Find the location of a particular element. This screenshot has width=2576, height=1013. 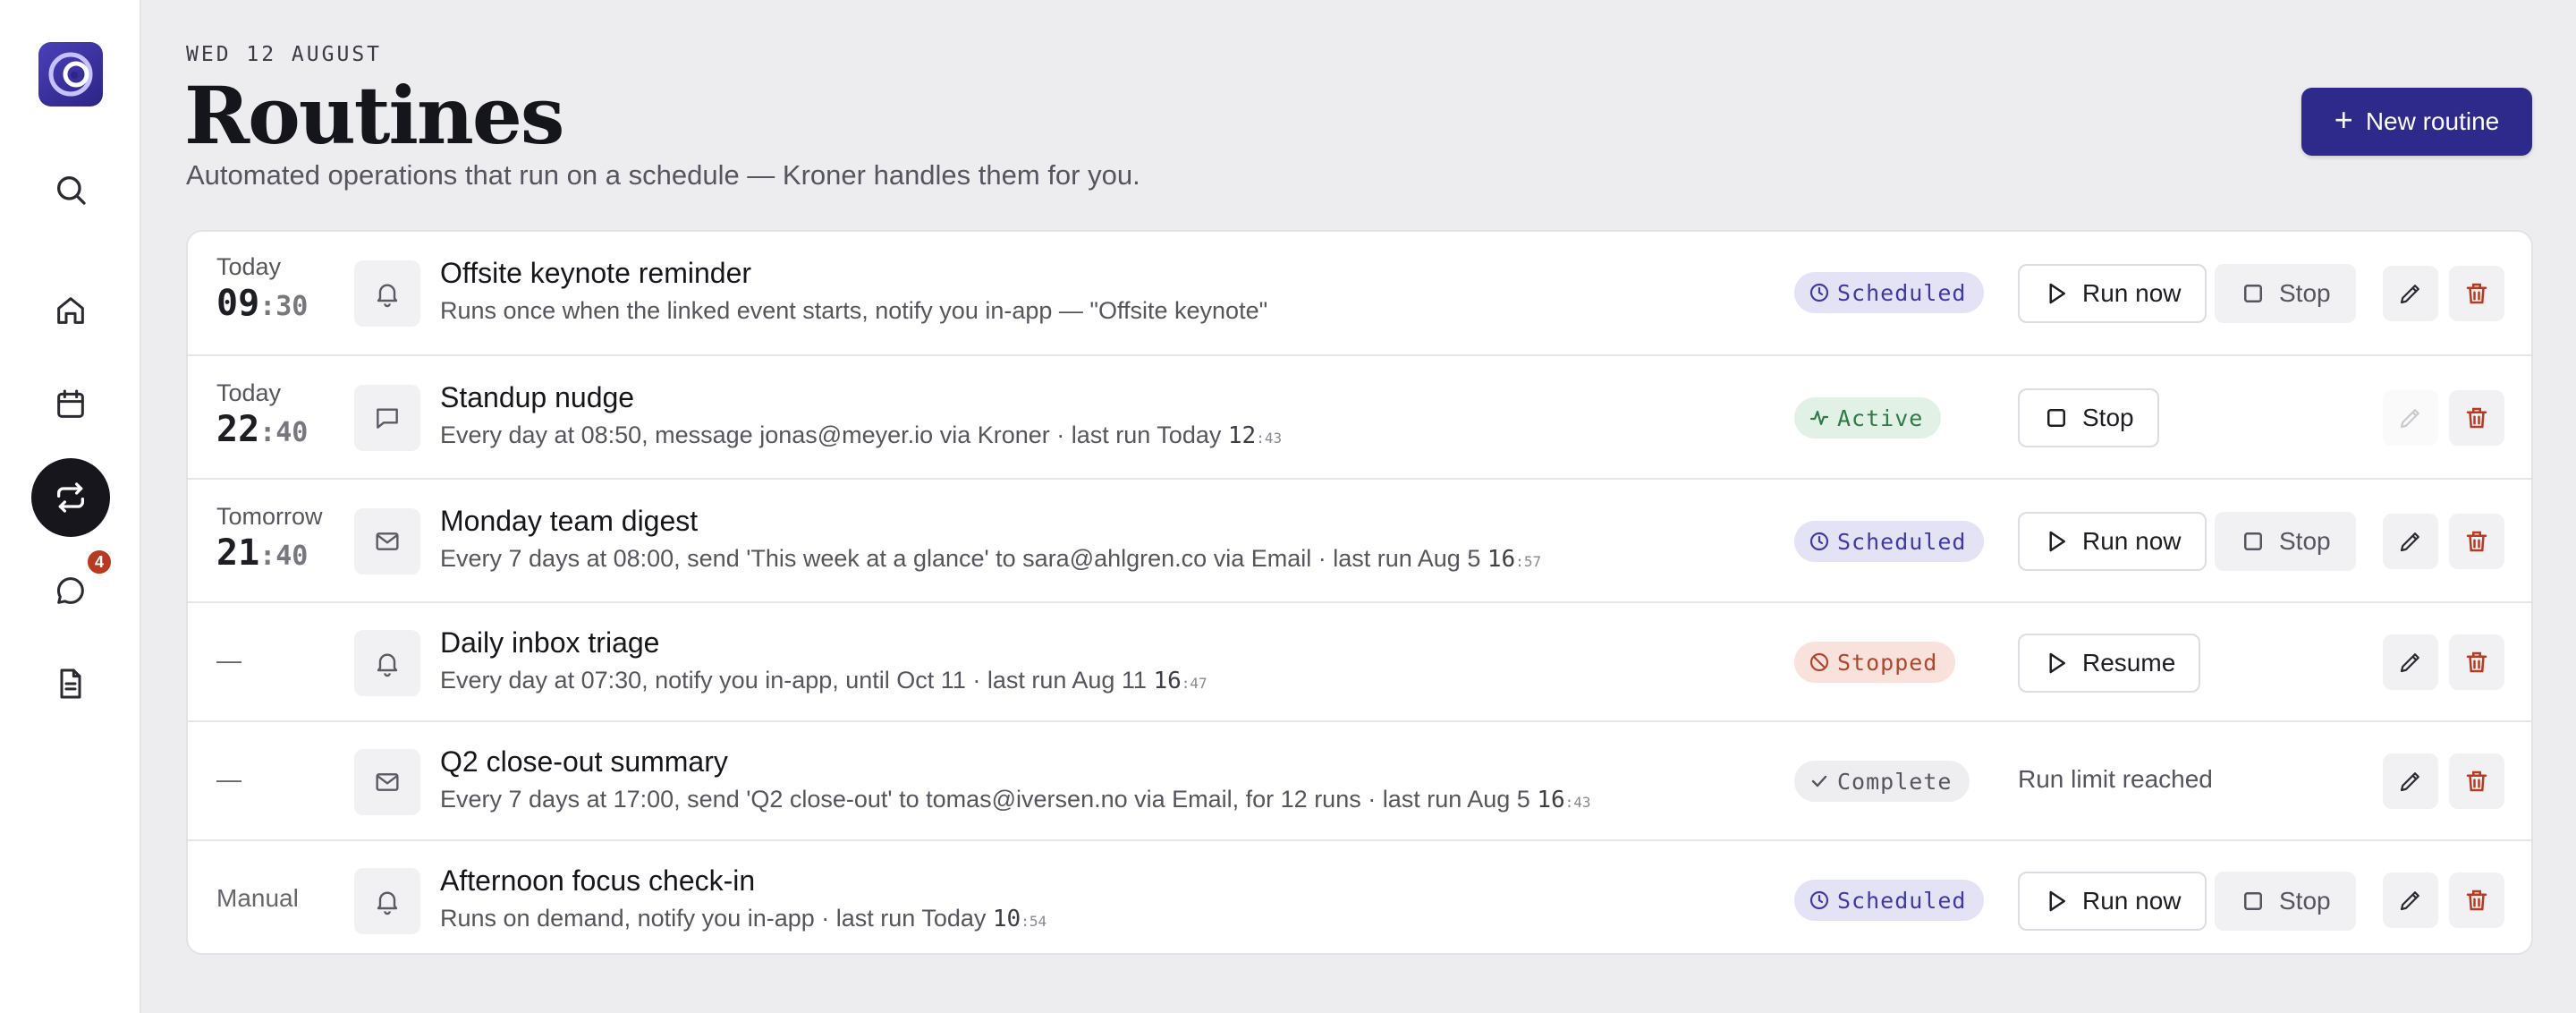

nav-calendar is located at coordinates (70, 404).